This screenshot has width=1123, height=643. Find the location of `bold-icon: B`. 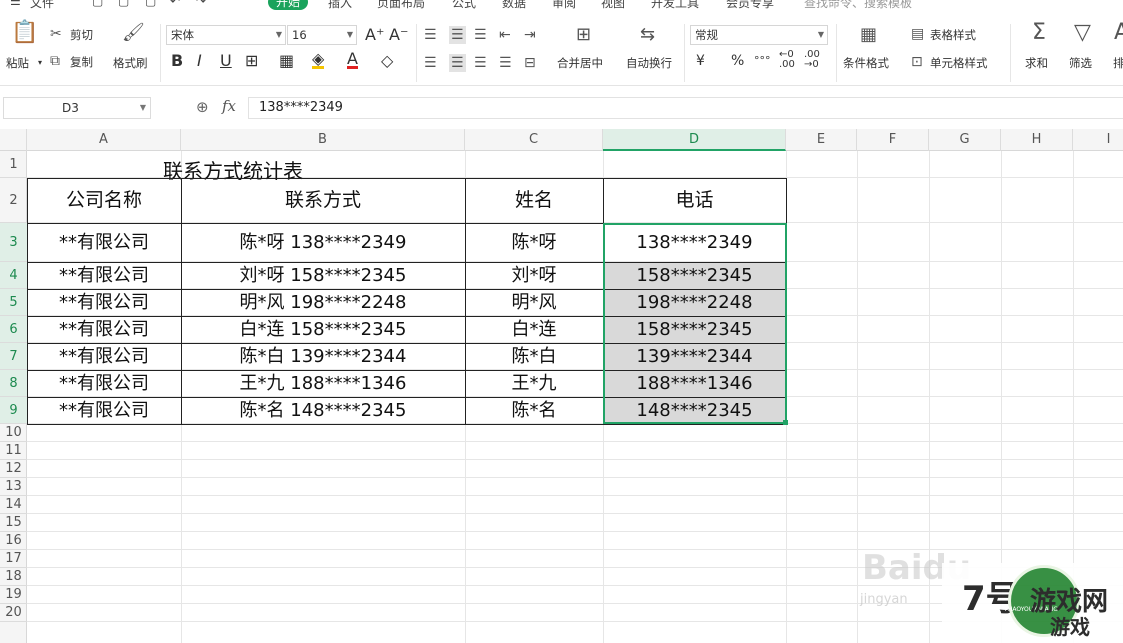

bold-icon: B is located at coordinates (177, 61).